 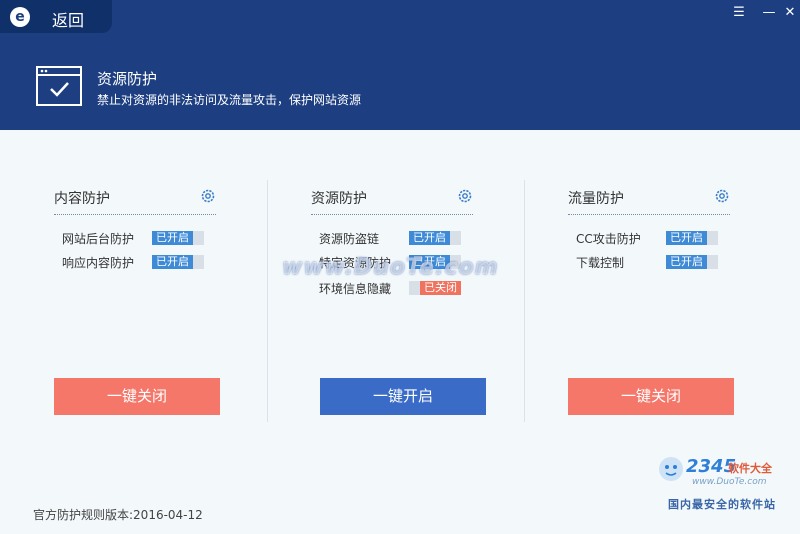 I want to click on menu-icon: ☰, so click(x=739, y=12).